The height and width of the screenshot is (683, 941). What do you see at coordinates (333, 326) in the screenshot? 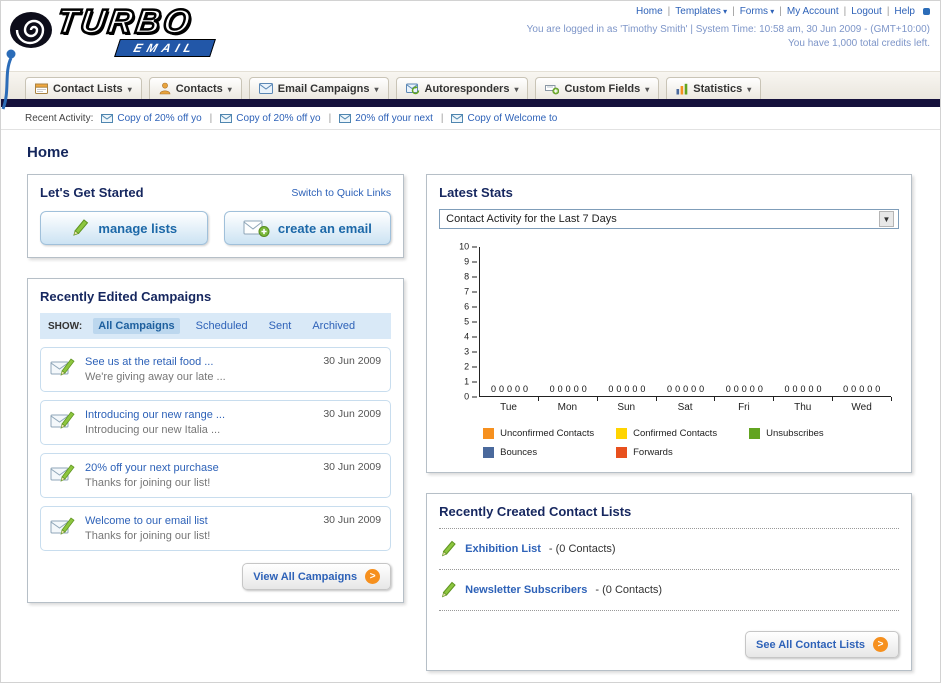
I see `filter-archived: Archived` at bounding box center [333, 326].